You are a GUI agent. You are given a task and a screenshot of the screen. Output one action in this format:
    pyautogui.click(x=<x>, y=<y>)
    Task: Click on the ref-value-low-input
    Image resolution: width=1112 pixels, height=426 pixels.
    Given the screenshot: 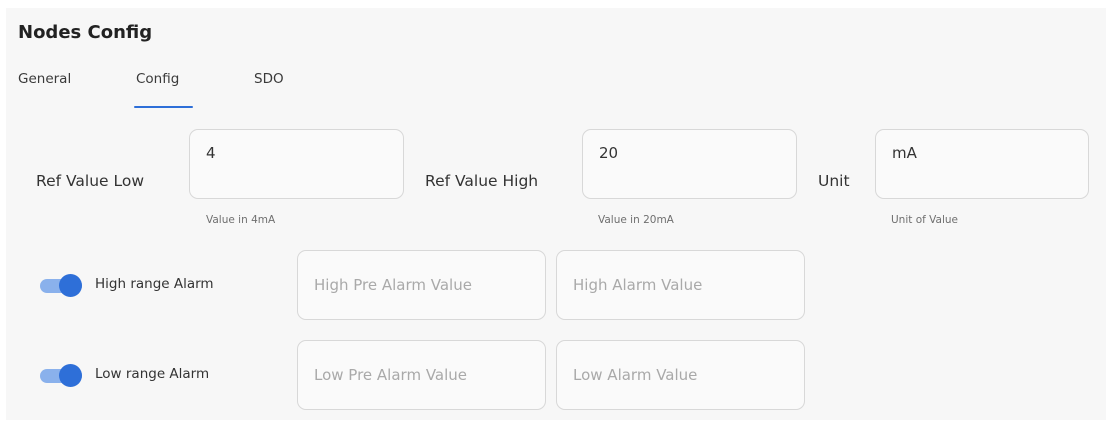 What is the action you would take?
    pyautogui.click(x=296, y=164)
    